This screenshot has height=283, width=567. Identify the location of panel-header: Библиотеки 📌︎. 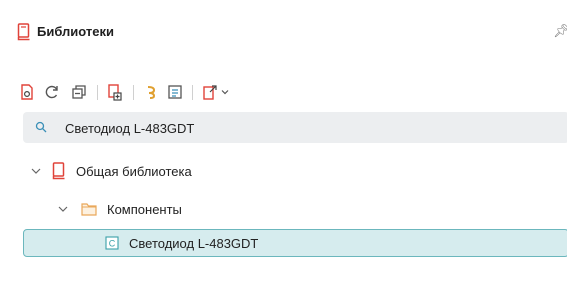
(283, 33).